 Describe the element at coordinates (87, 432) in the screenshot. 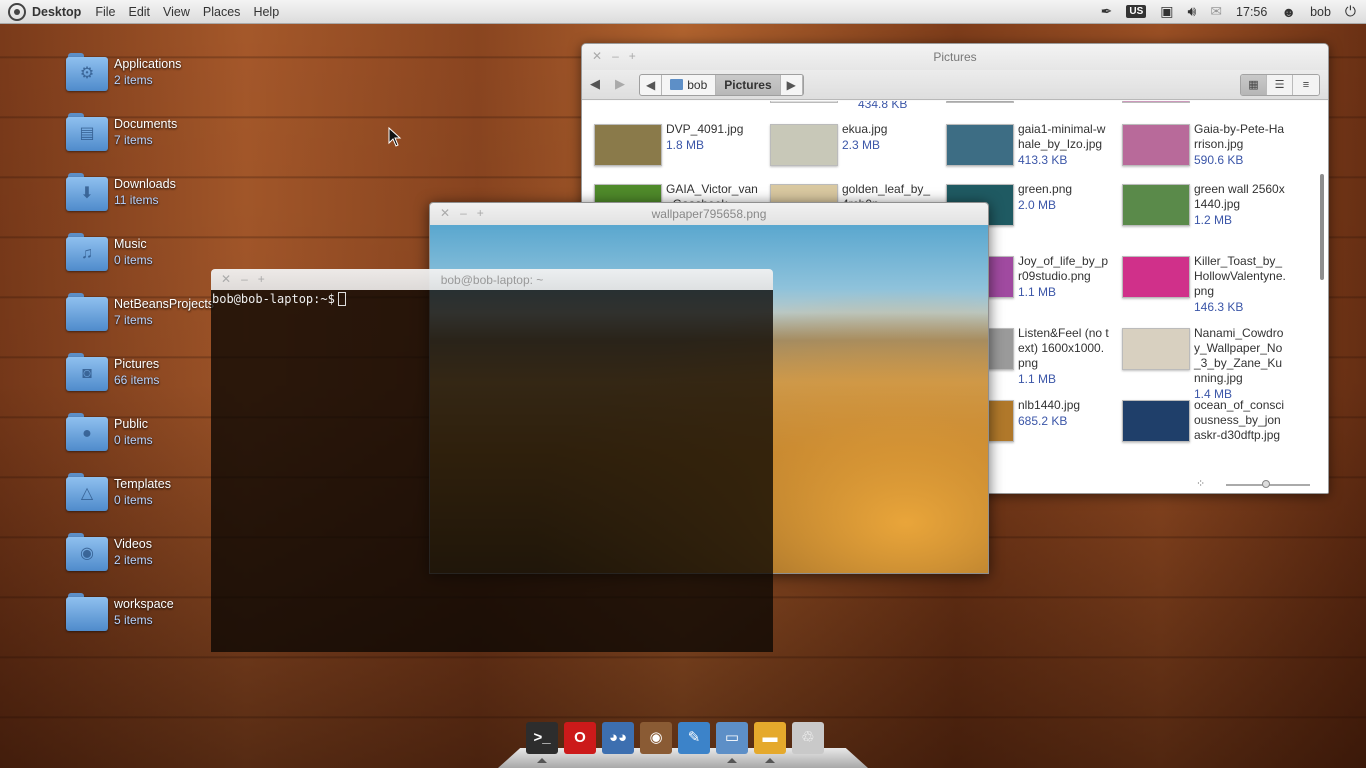

I see `folder-icon: ●` at that location.